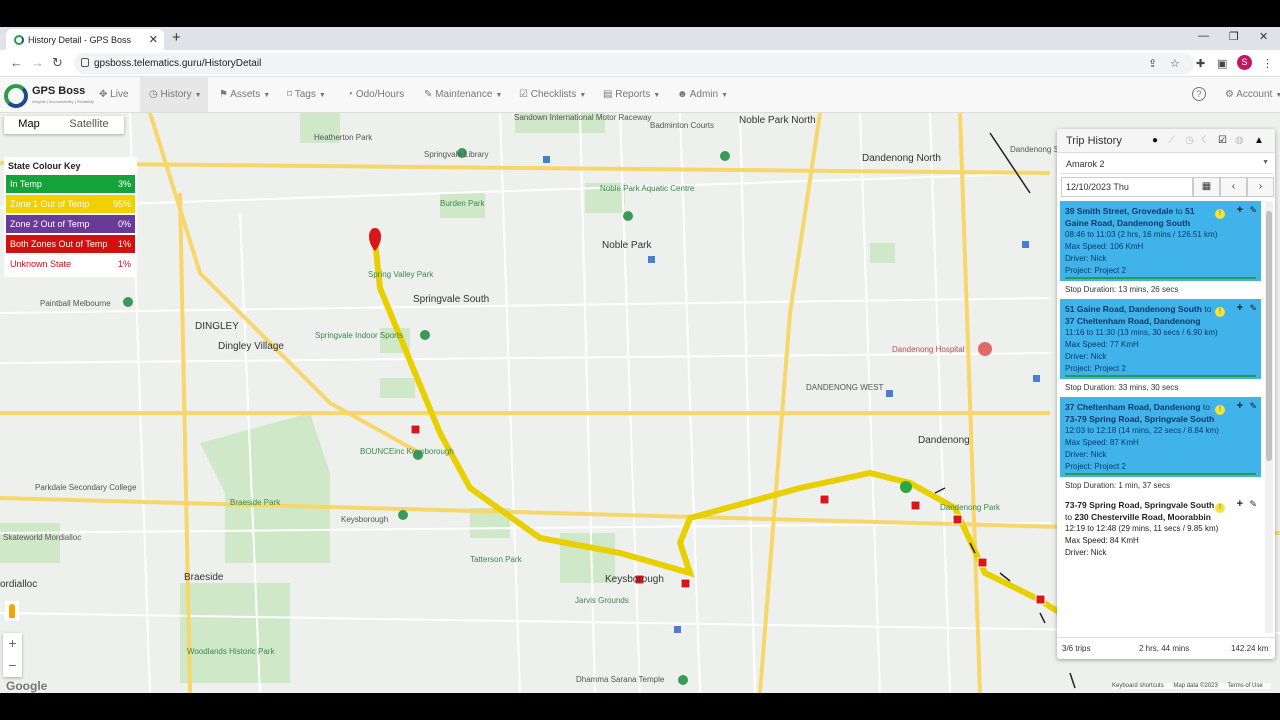 The height and width of the screenshot is (720, 1280). Describe the element at coordinates (12, 666) in the screenshot. I see `zoom-out-button: −` at that location.